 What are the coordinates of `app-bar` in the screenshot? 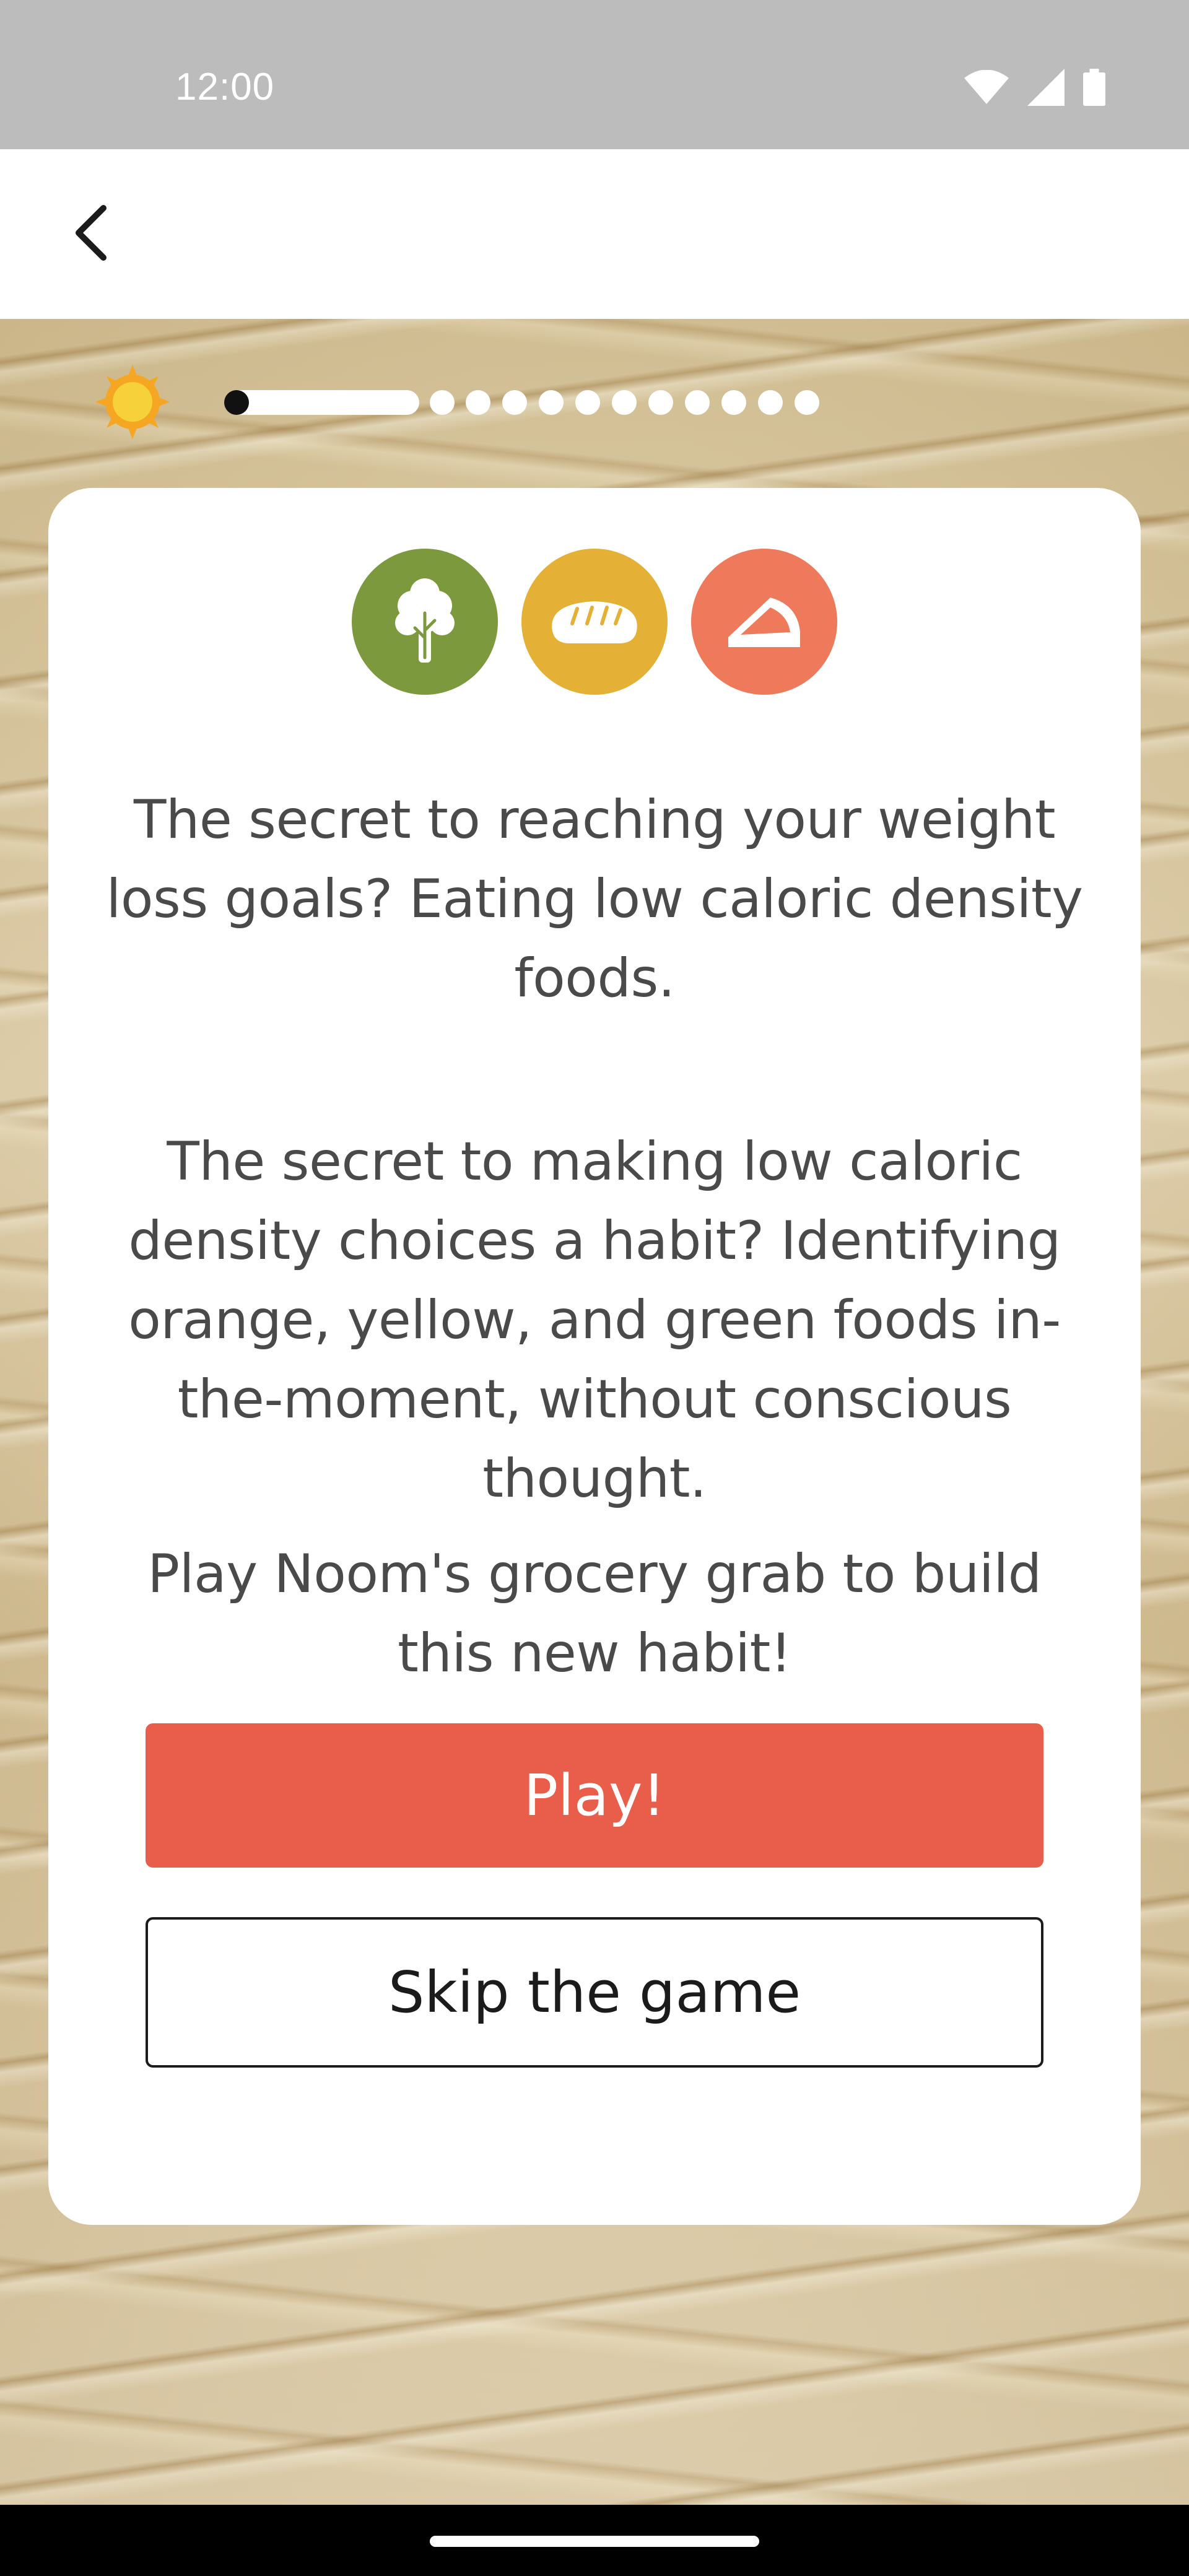 It's located at (594, 234).